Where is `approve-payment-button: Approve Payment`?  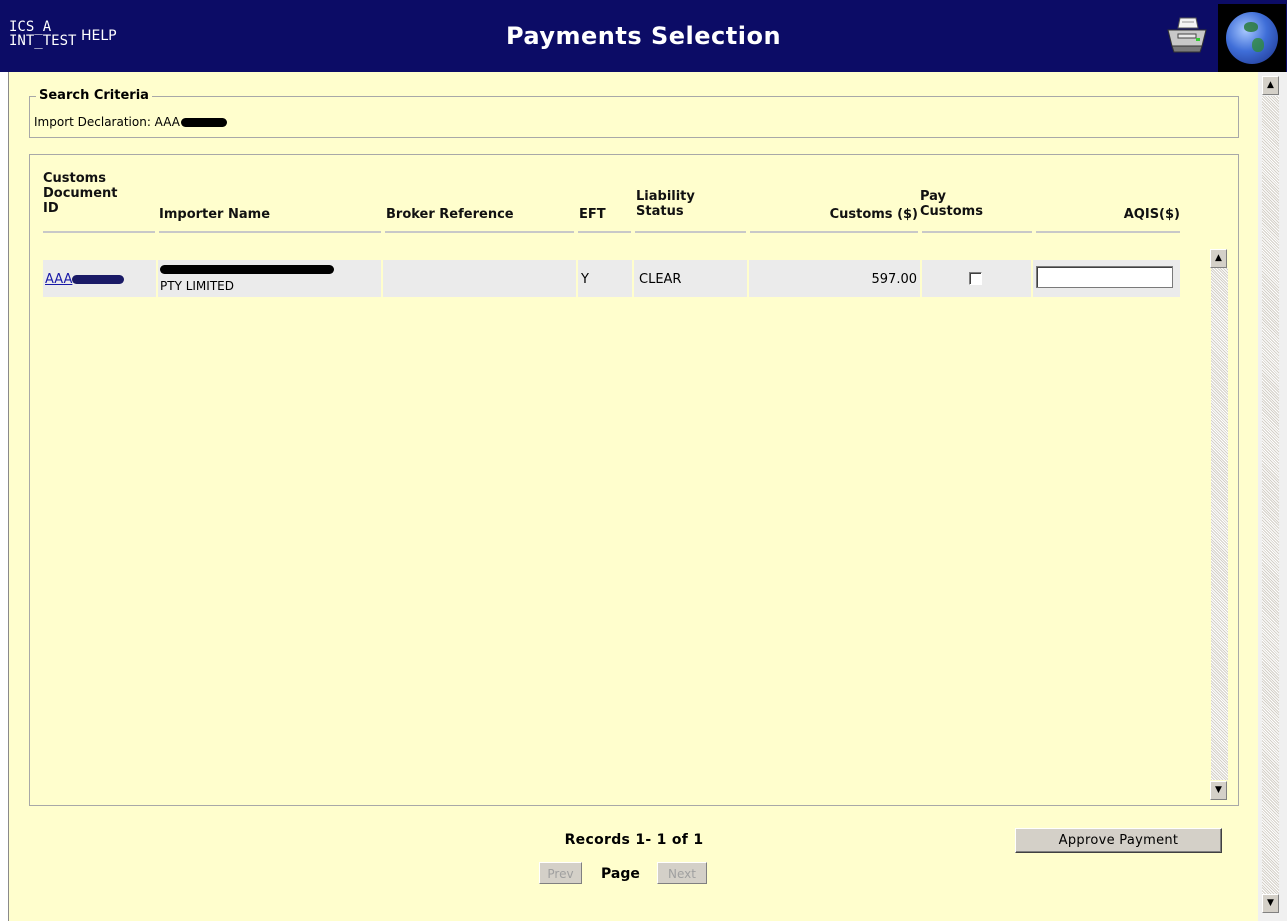 approve-payment-button: Approve Payment is located at coordinates (1118, 840).